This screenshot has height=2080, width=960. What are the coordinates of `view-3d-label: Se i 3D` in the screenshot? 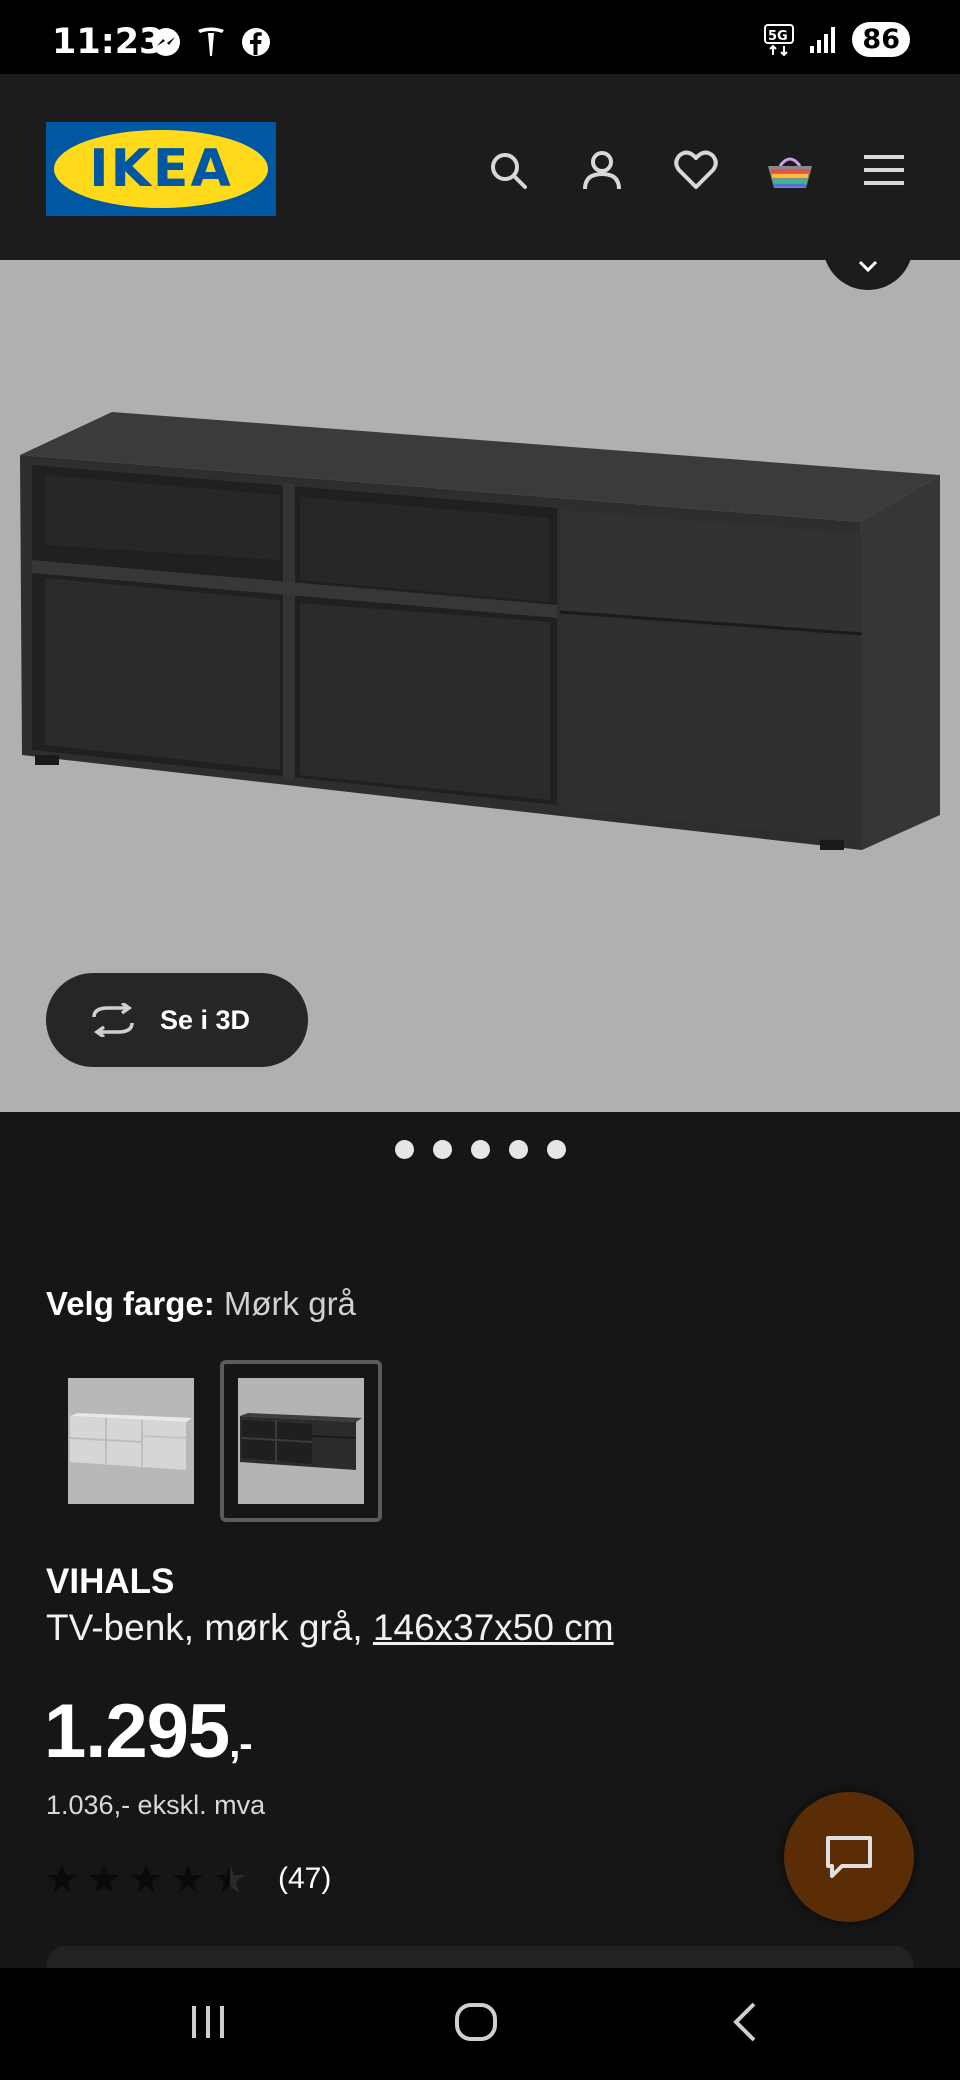 It's located at (205, 1019).